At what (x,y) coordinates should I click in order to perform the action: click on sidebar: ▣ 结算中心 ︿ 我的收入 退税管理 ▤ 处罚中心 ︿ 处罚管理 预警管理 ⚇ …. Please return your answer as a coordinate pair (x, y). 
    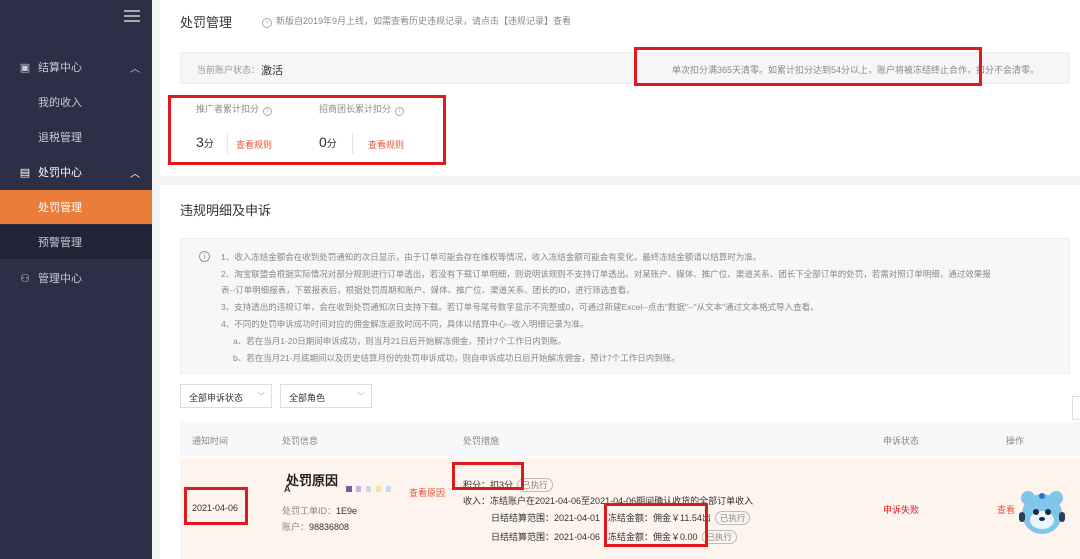
    Looking at the image, I should click on (76, 279).